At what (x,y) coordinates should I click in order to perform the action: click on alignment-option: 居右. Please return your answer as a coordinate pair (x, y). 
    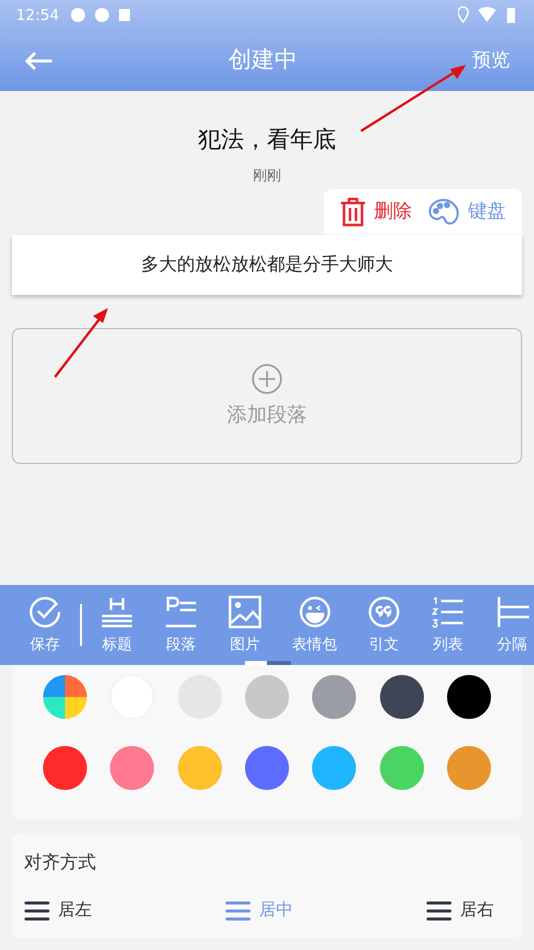
    Looking at the image, I should click on (460, 911).